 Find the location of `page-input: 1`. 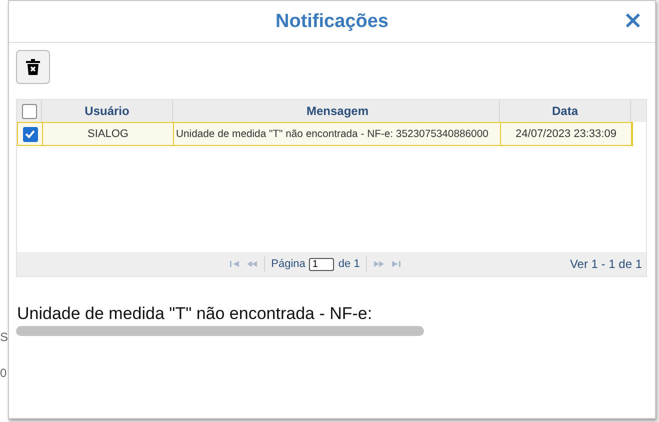

page-input: 1 is located at coordinates (321, 264).